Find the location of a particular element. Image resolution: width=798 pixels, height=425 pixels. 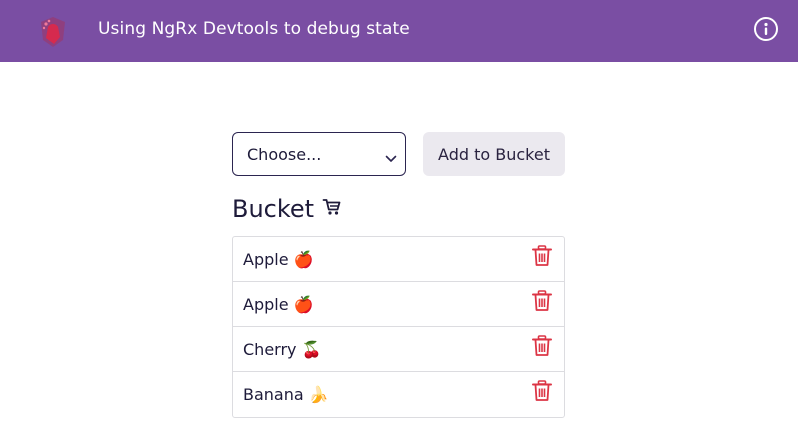

bucket-item: Banana 🍌 is located at coordinates (398, 394).